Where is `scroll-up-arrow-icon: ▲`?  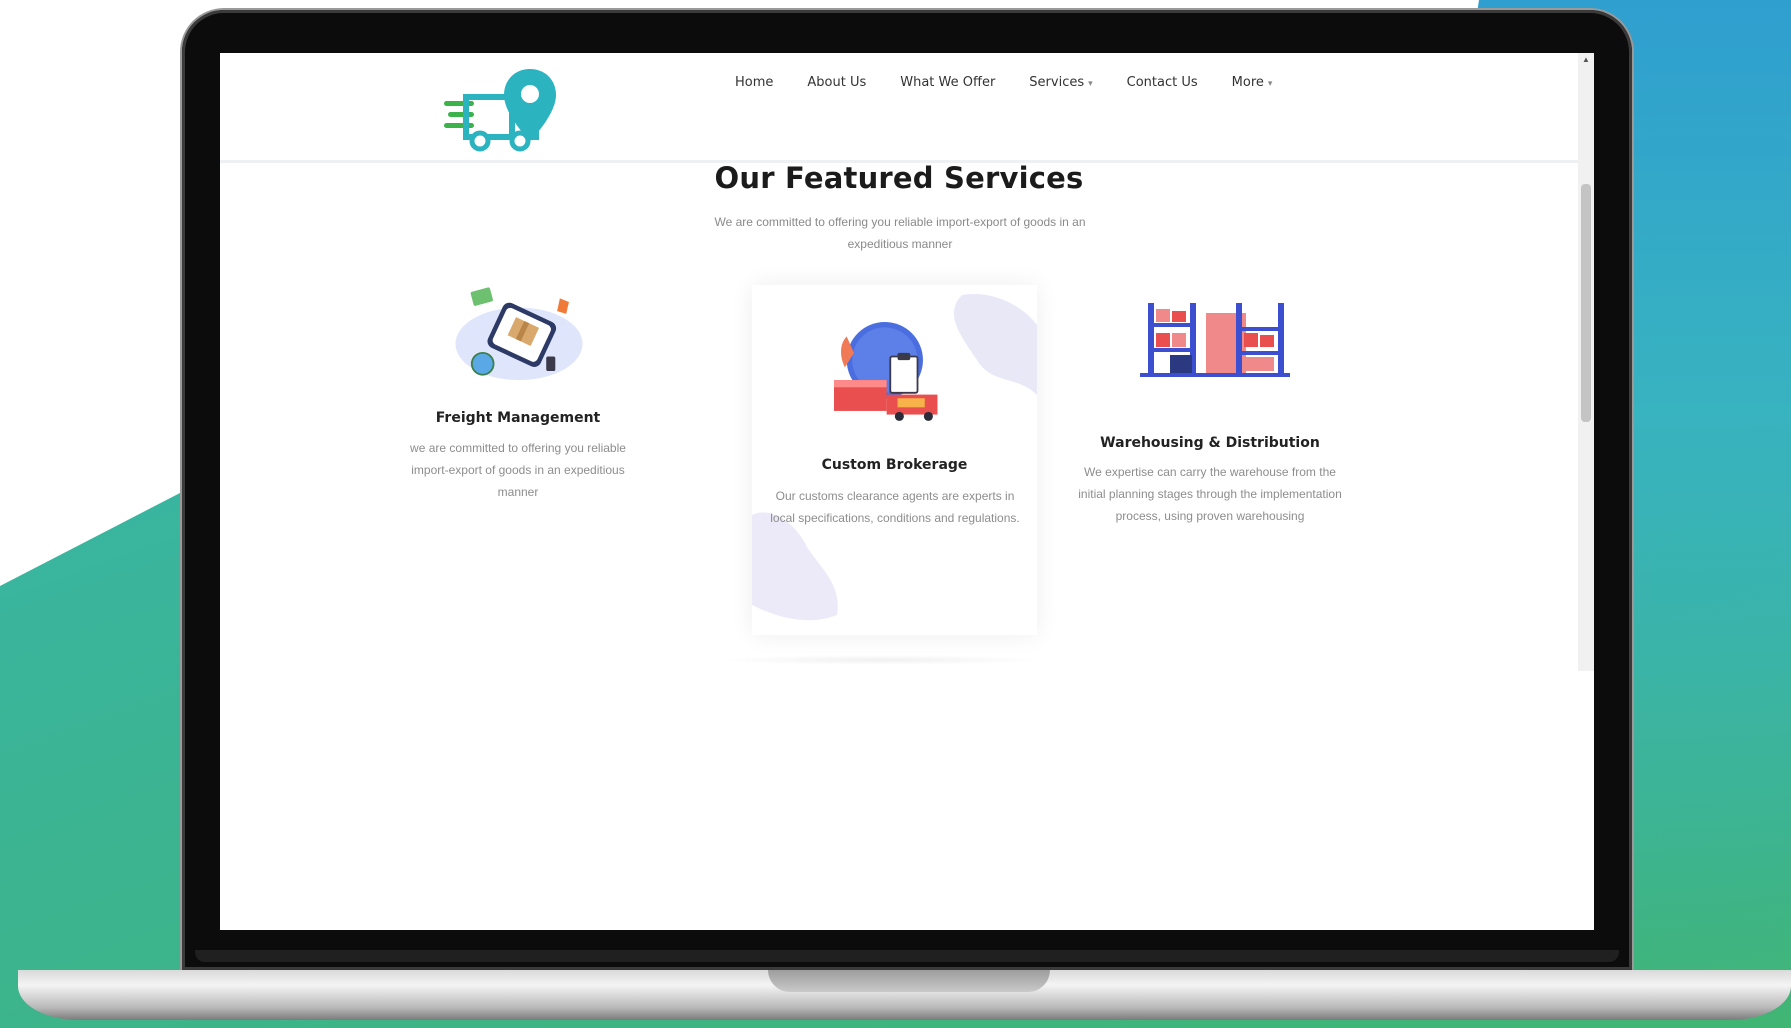
scroll-up-arrow-icon: ▲ is located at coordinates (1586, 59).